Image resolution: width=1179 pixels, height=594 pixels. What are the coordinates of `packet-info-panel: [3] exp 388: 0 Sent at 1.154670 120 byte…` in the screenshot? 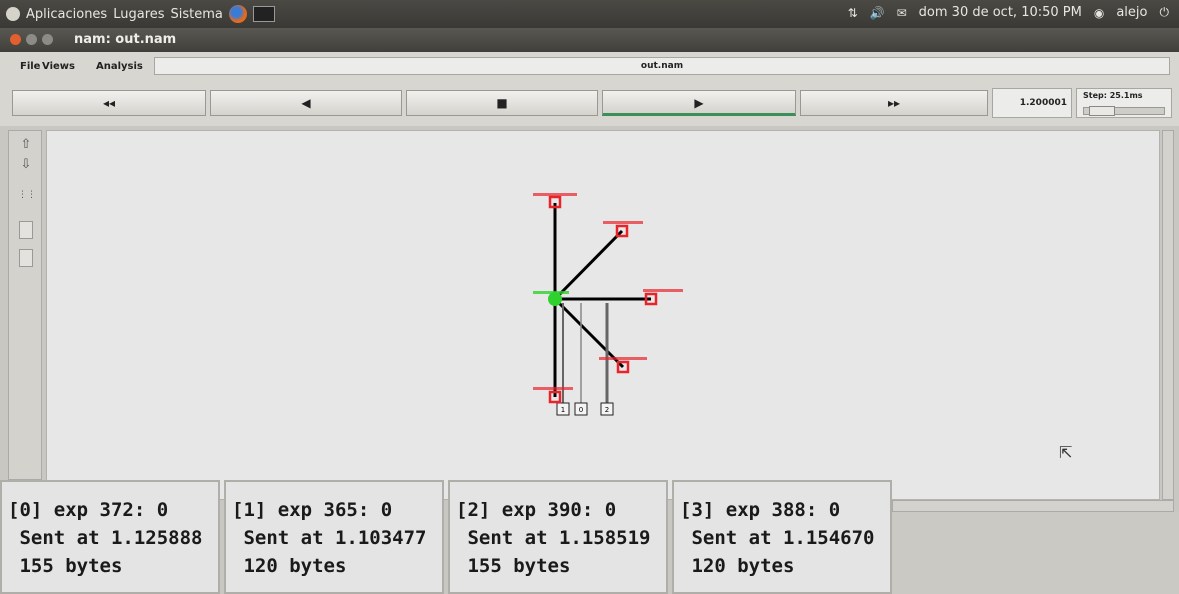 It's located at (782, 537).